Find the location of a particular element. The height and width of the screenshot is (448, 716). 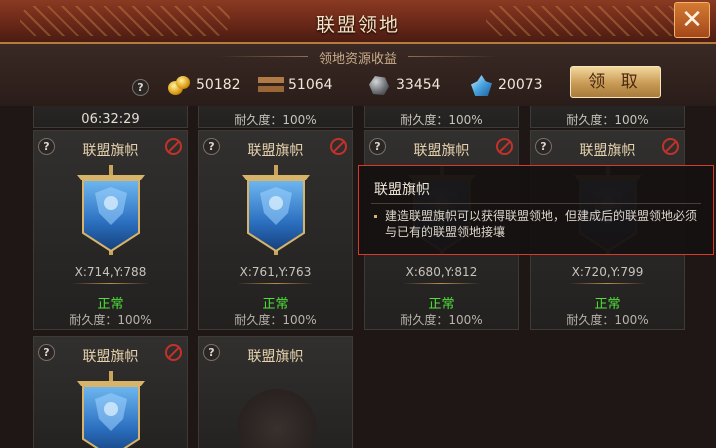

resource-income-bar: 领地资源收益 ? 50182 51064 33454 20073 领 取 is located at coordinates (358, 75).